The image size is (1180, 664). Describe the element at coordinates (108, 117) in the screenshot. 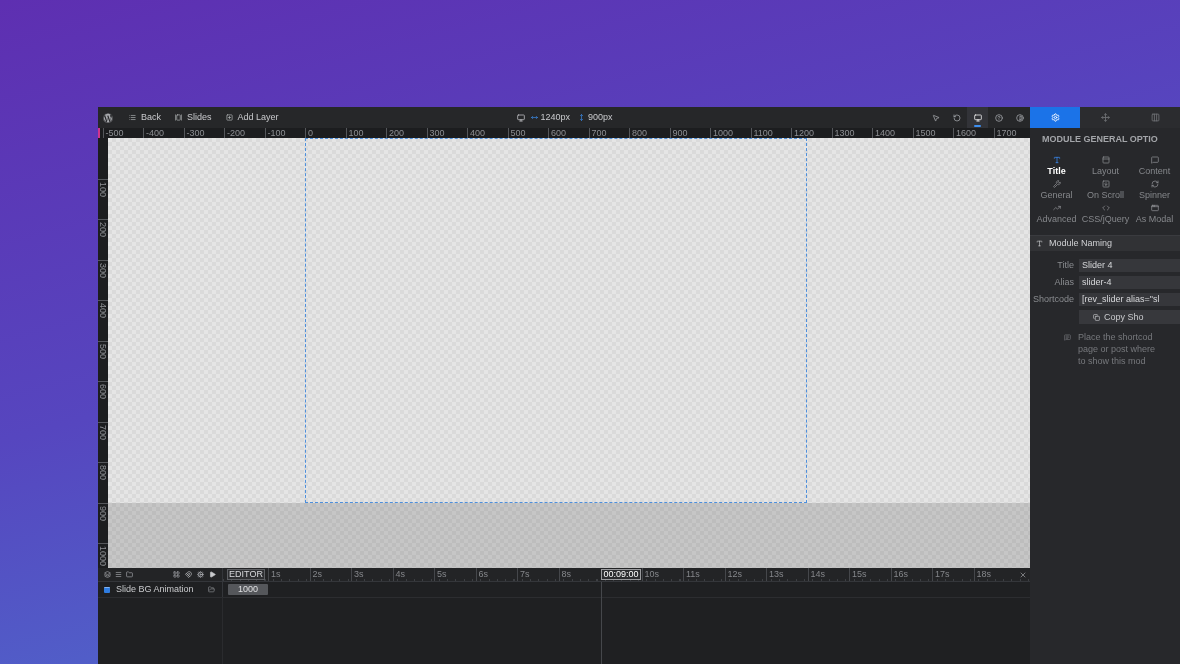

I see `logo-icon` at that location.